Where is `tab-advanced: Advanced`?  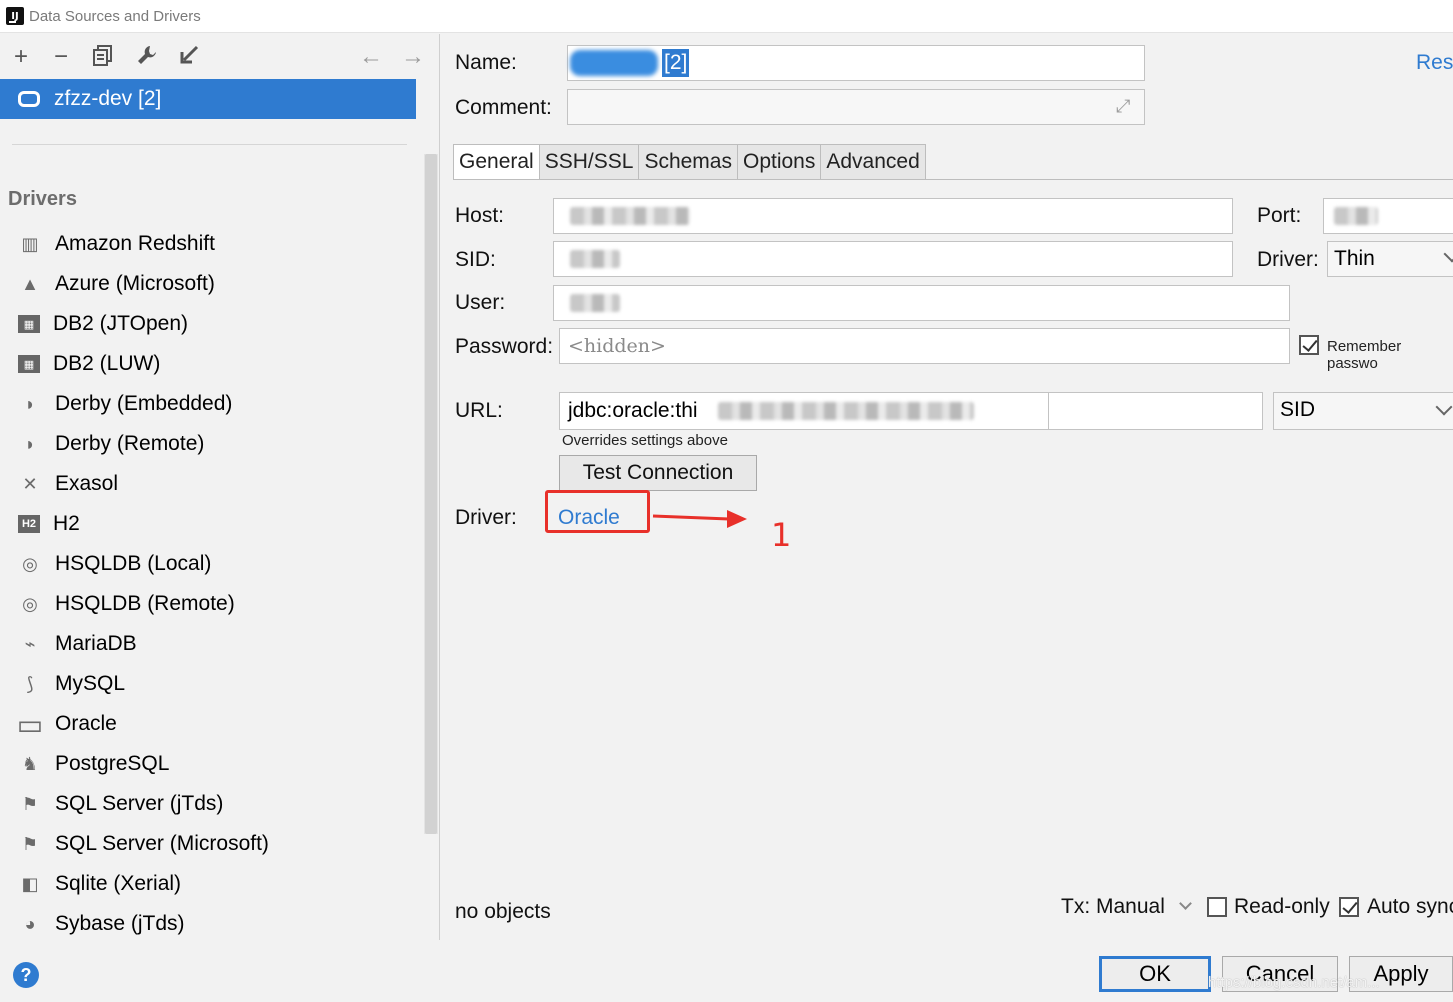
tab-advanced: Advanced is located at coordinates (873, 162).